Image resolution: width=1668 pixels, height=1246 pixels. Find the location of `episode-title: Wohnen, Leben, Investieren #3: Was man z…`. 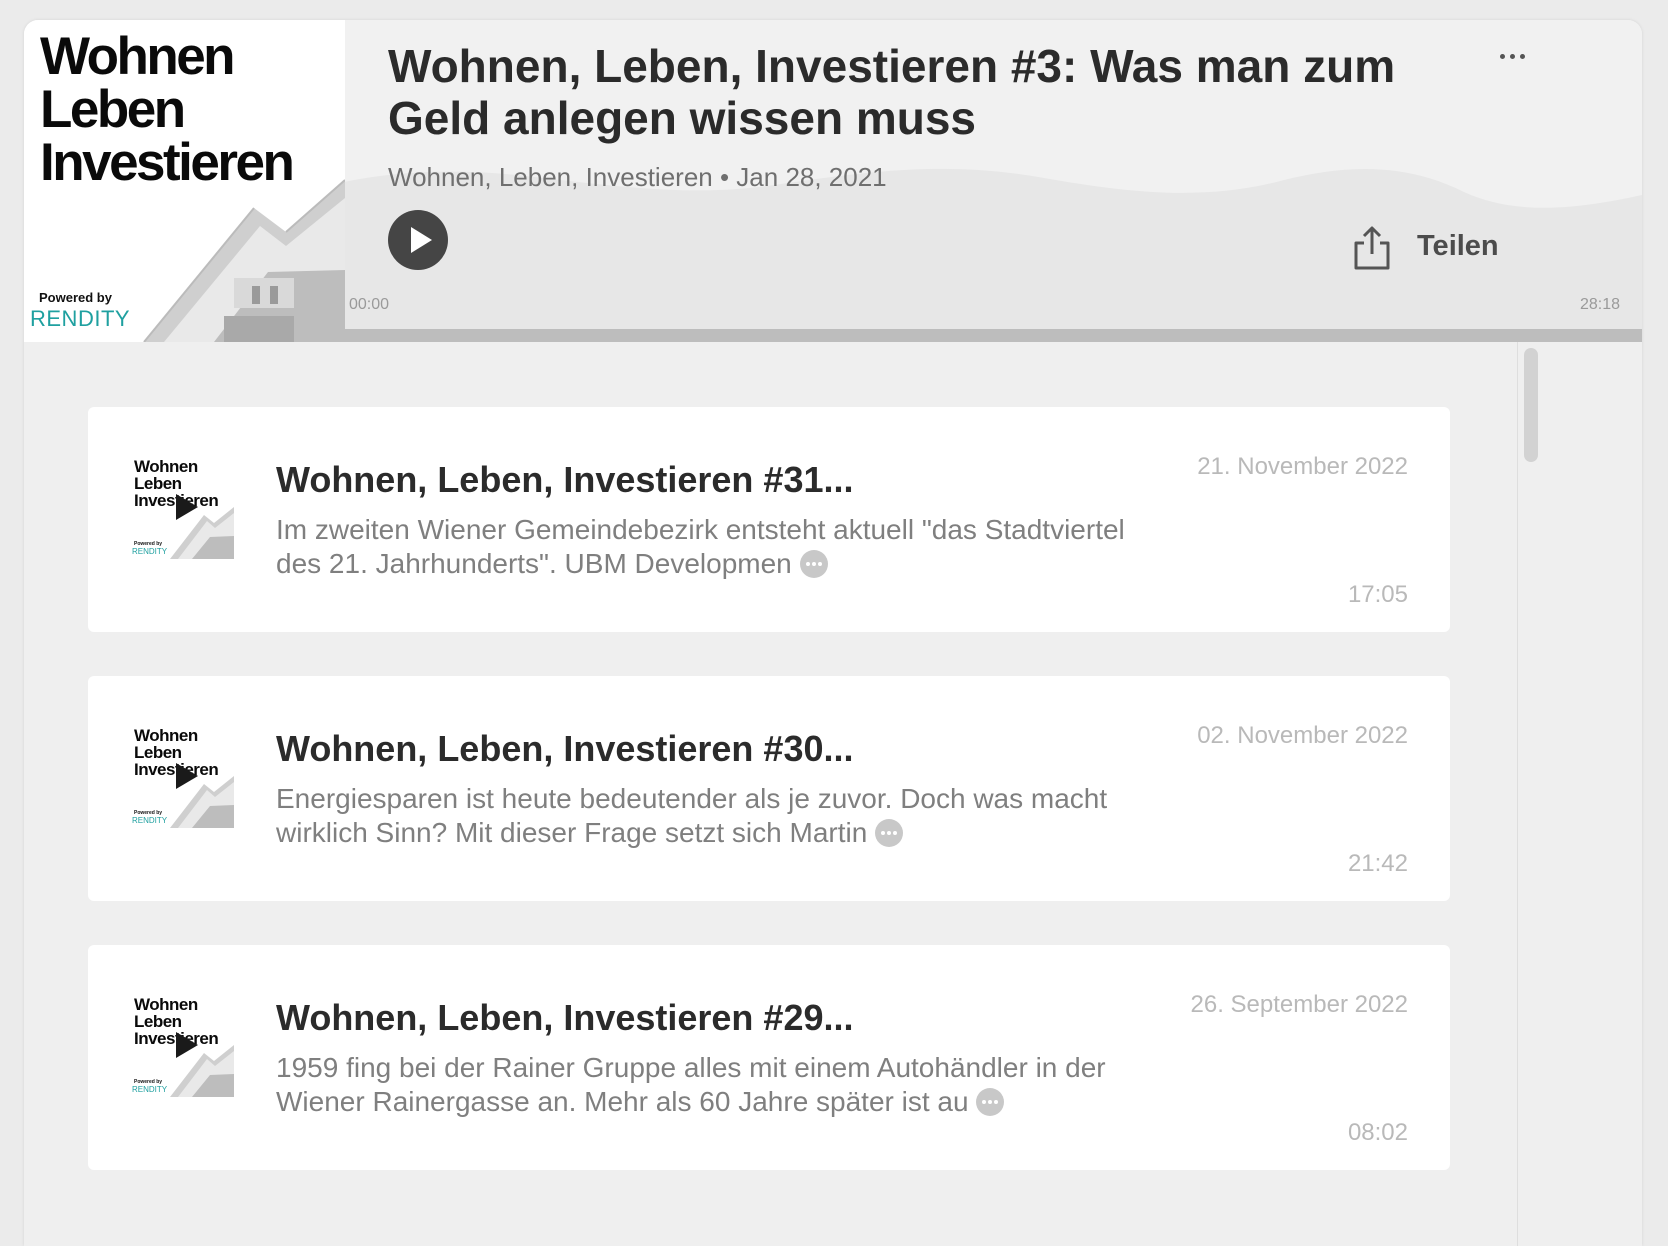

episode-title: Wohnen, Leben, Investieren #3: Was man z… is located at coordinates (892, 92).